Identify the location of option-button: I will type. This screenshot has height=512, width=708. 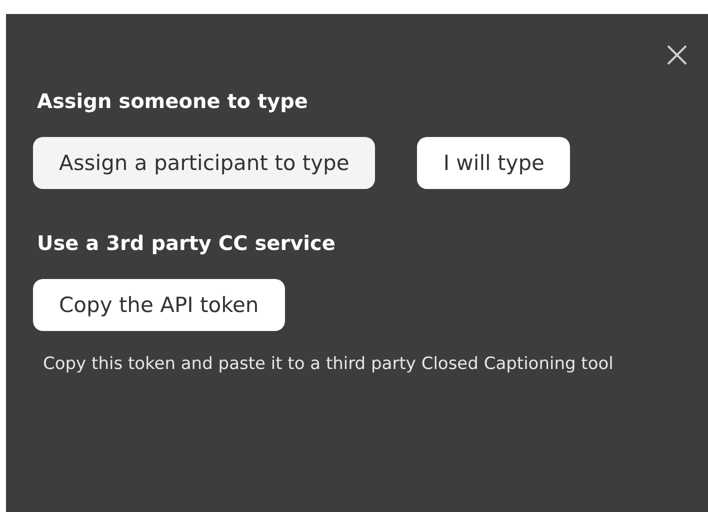
(493, 163).